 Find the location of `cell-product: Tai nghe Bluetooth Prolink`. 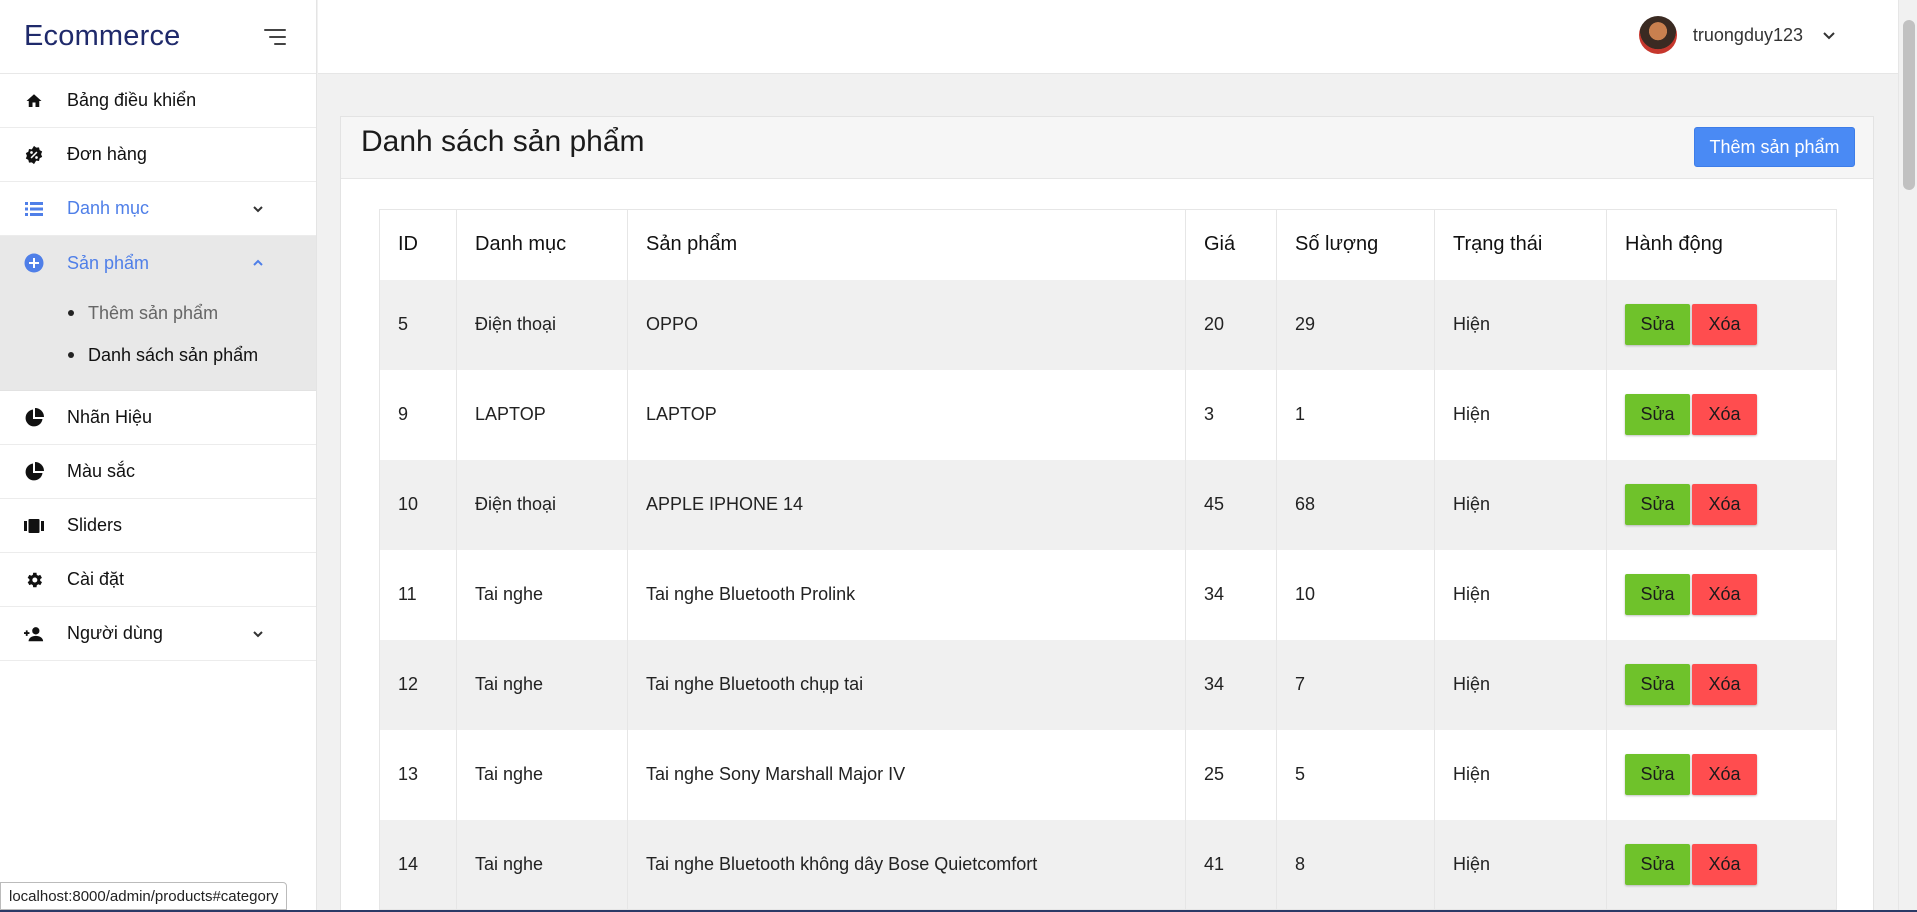

cell-product: Tai nghe Bluetooth Prolink is located at coordinates (906, 594).